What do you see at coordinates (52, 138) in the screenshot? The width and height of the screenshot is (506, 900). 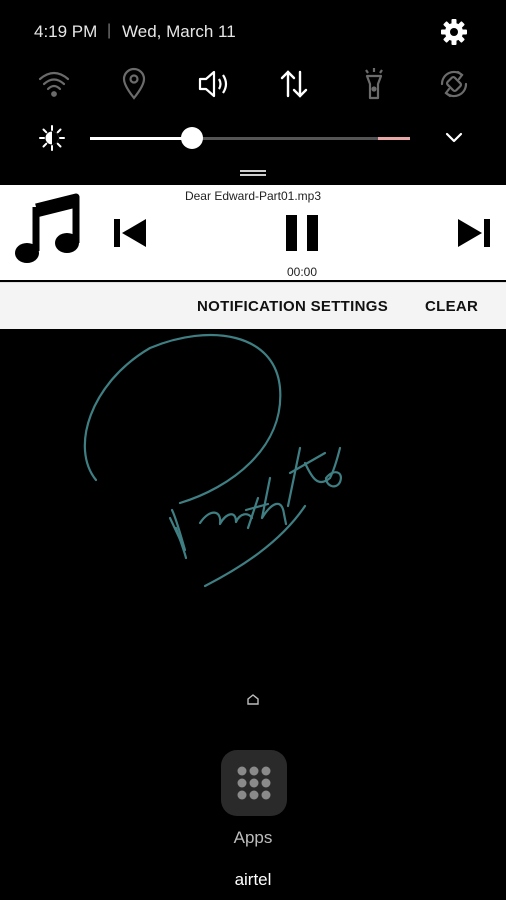 I see `brightness-icon` at bounding box center [52, 138].